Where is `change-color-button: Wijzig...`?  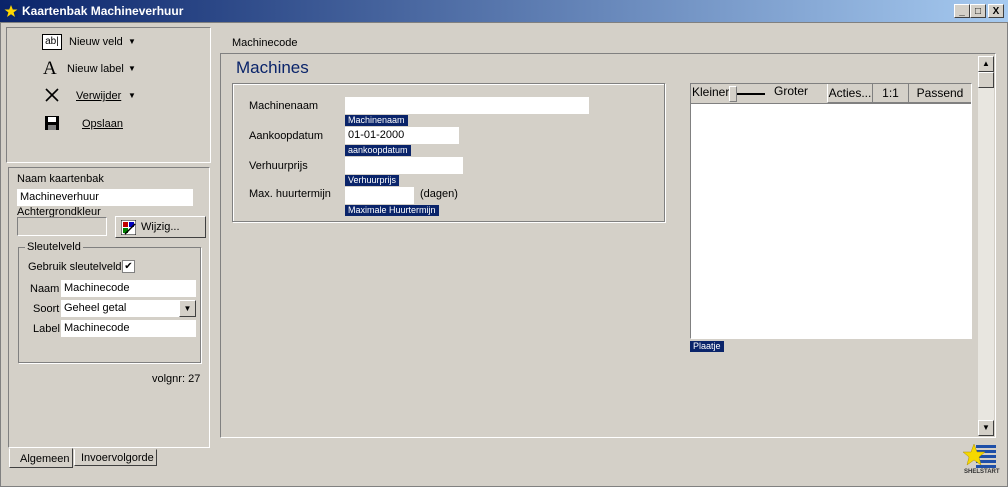
change-color-button: Wijzig... is located at coordinates (160, 227).